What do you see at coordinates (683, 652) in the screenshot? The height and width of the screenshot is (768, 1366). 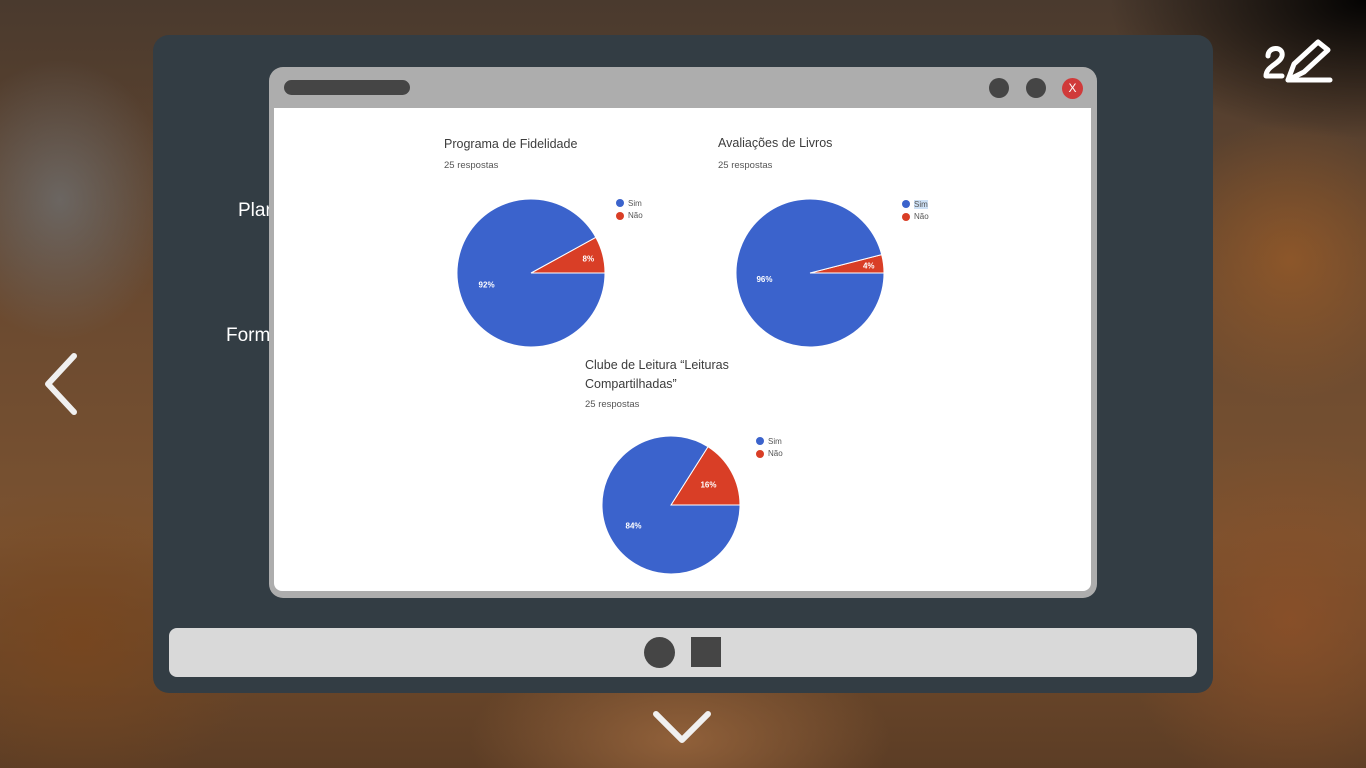 I see `bottom-toolbar` at bounding box center [683, 652].